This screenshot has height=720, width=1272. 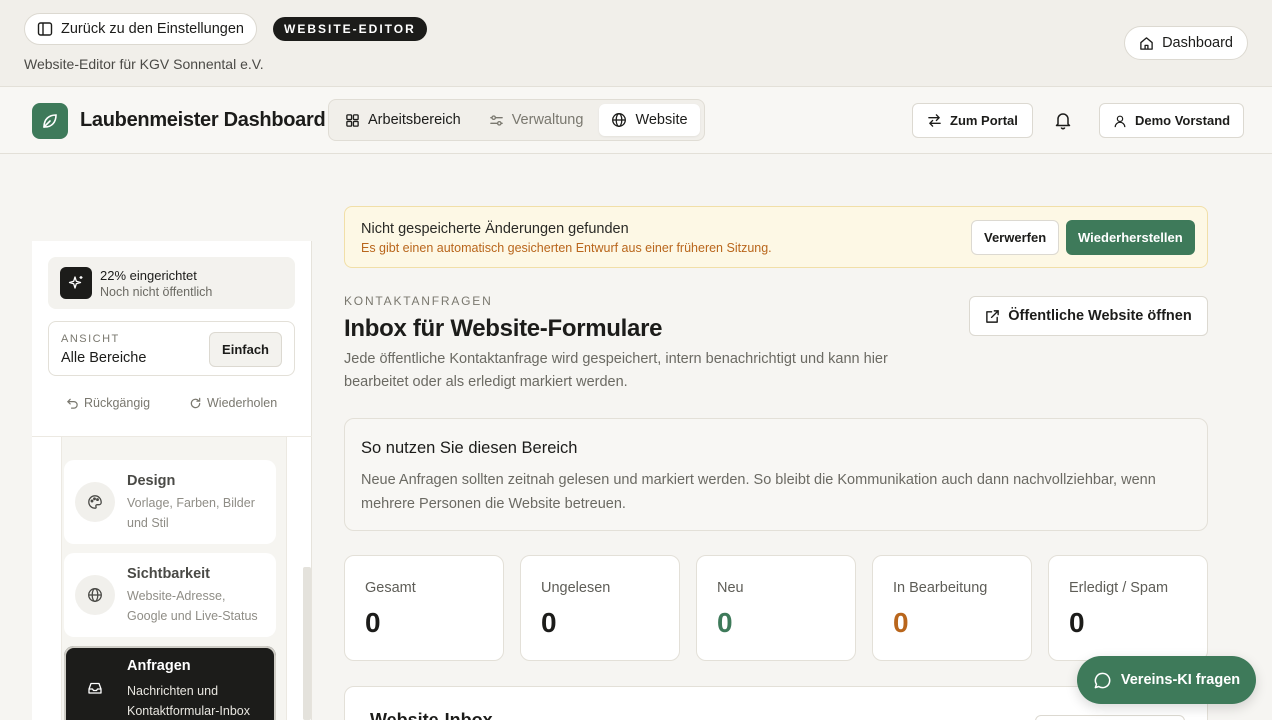 What do you see at coordinates (390, 588) in the screenshot?
I see `stat-label: Gesamt` at bounding box center [390, 588].